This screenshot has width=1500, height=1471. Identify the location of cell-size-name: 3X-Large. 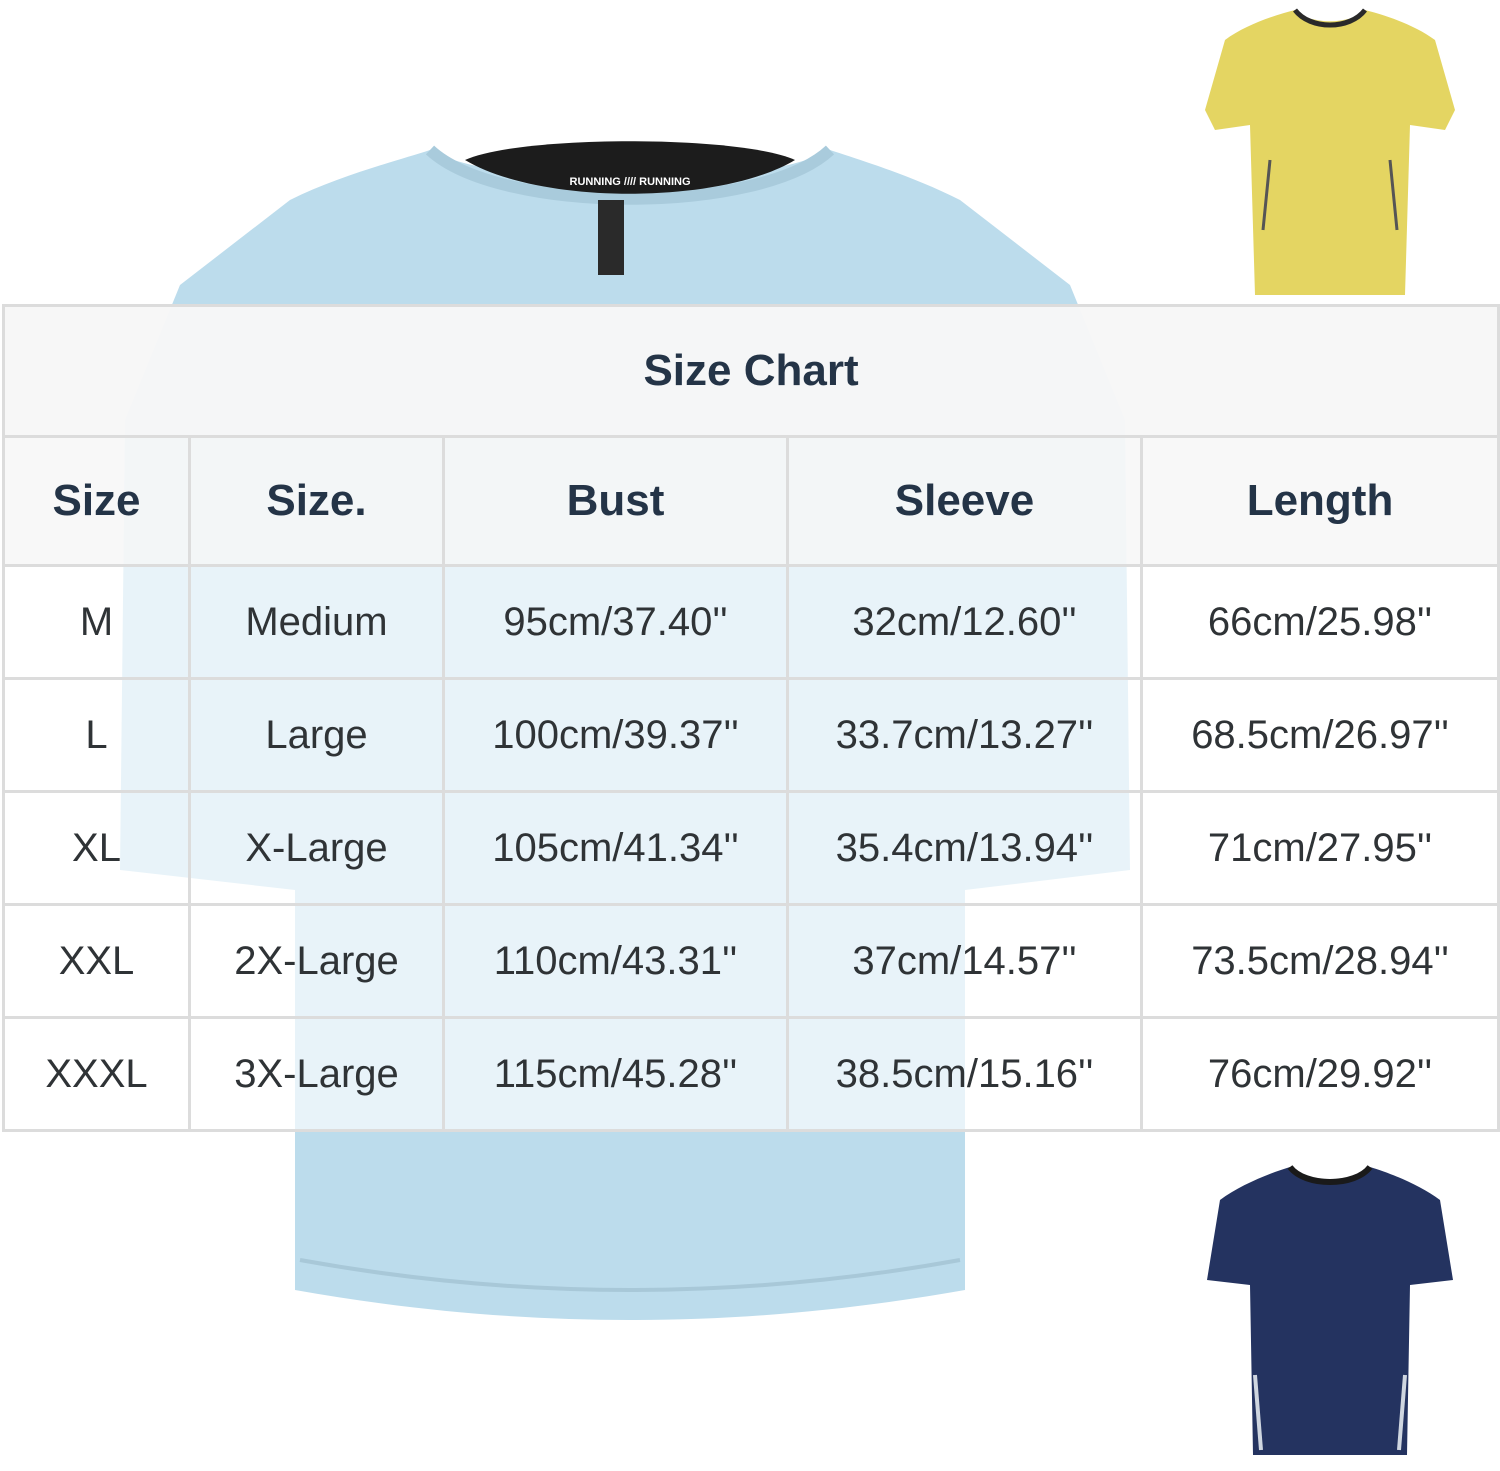
(316, 1074).